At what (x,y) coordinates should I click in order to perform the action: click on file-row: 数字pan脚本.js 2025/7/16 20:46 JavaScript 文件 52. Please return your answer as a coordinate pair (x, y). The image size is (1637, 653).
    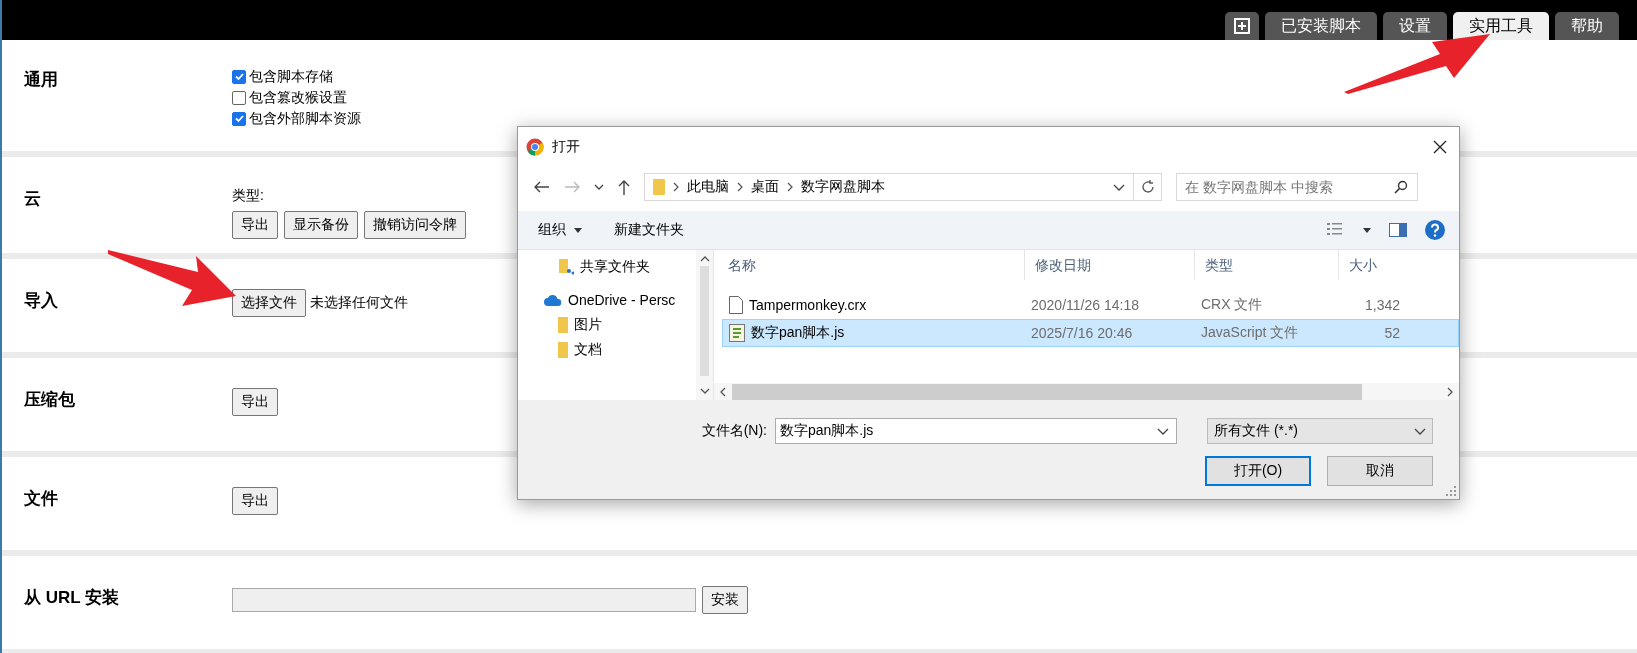
    Looking at the image, I should click on (1090, 333).